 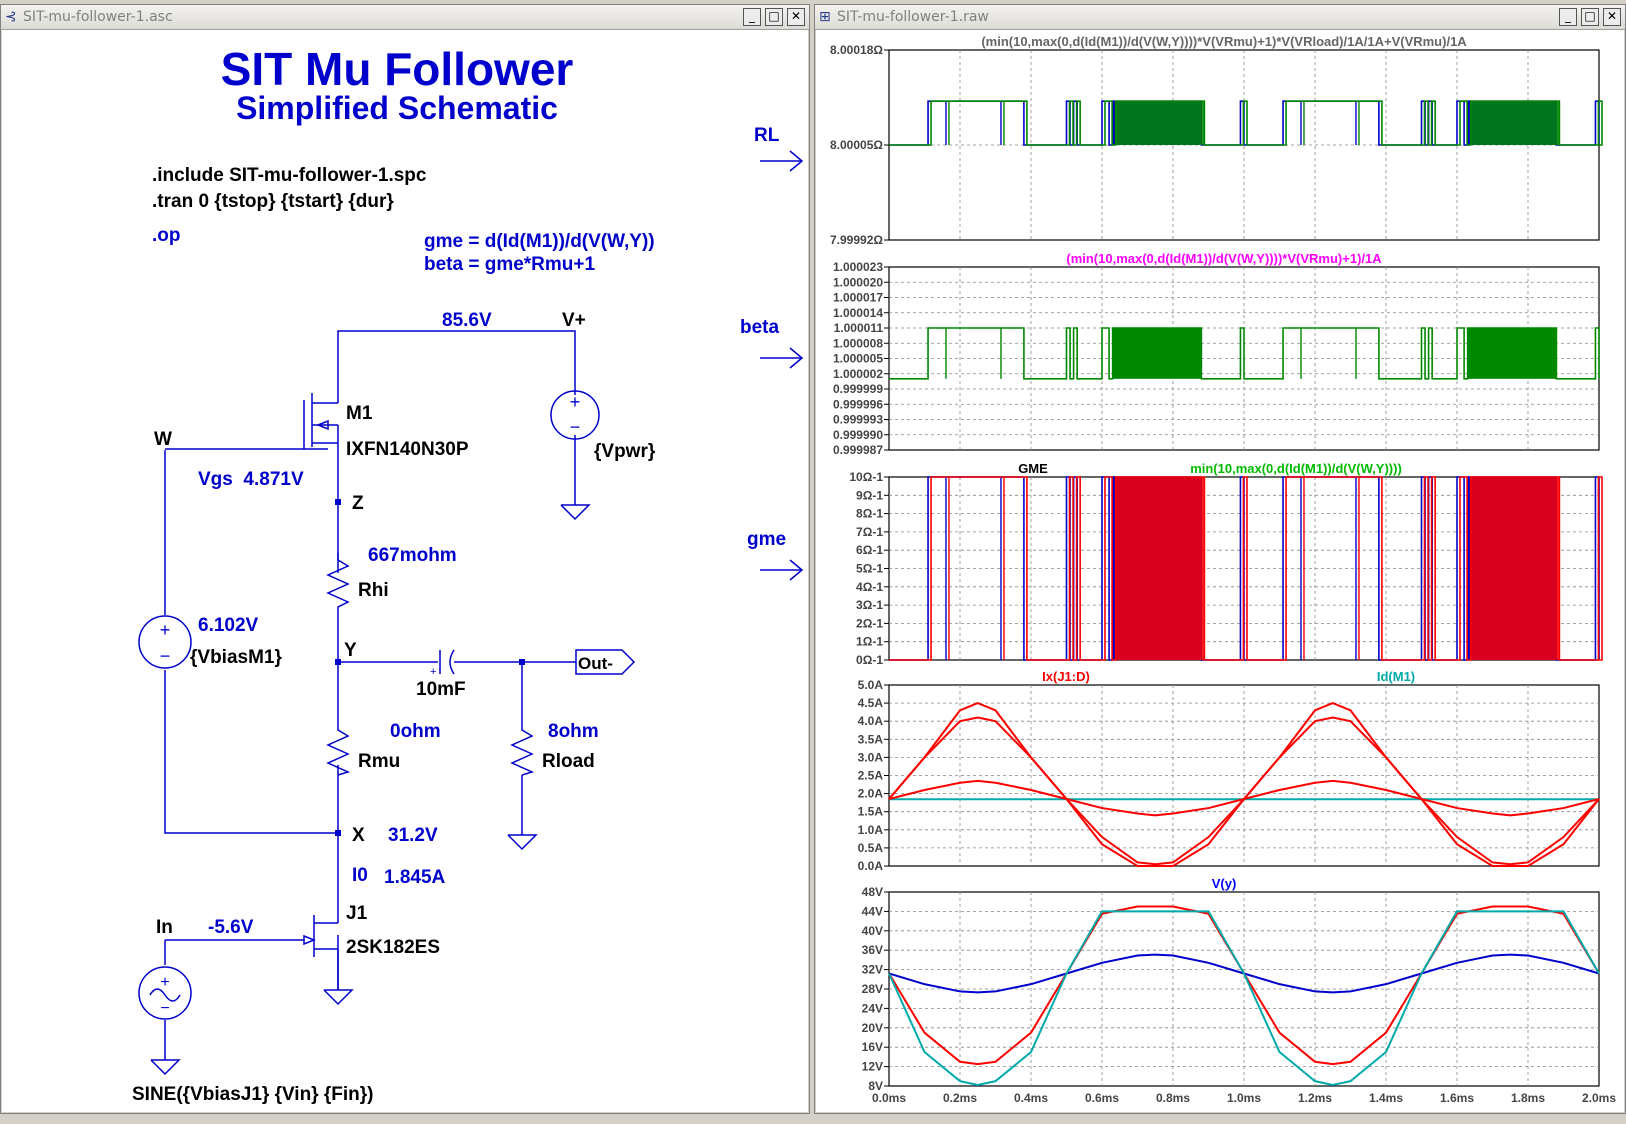 I want to click on m1-label: M1, so click(x=359, y=413).